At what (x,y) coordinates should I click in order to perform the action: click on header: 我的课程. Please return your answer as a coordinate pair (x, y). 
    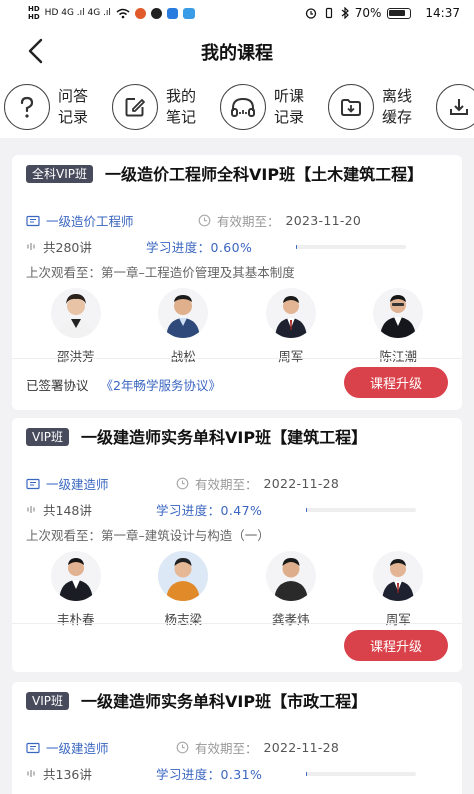
    Looking at the image, I should click on (237, 51).